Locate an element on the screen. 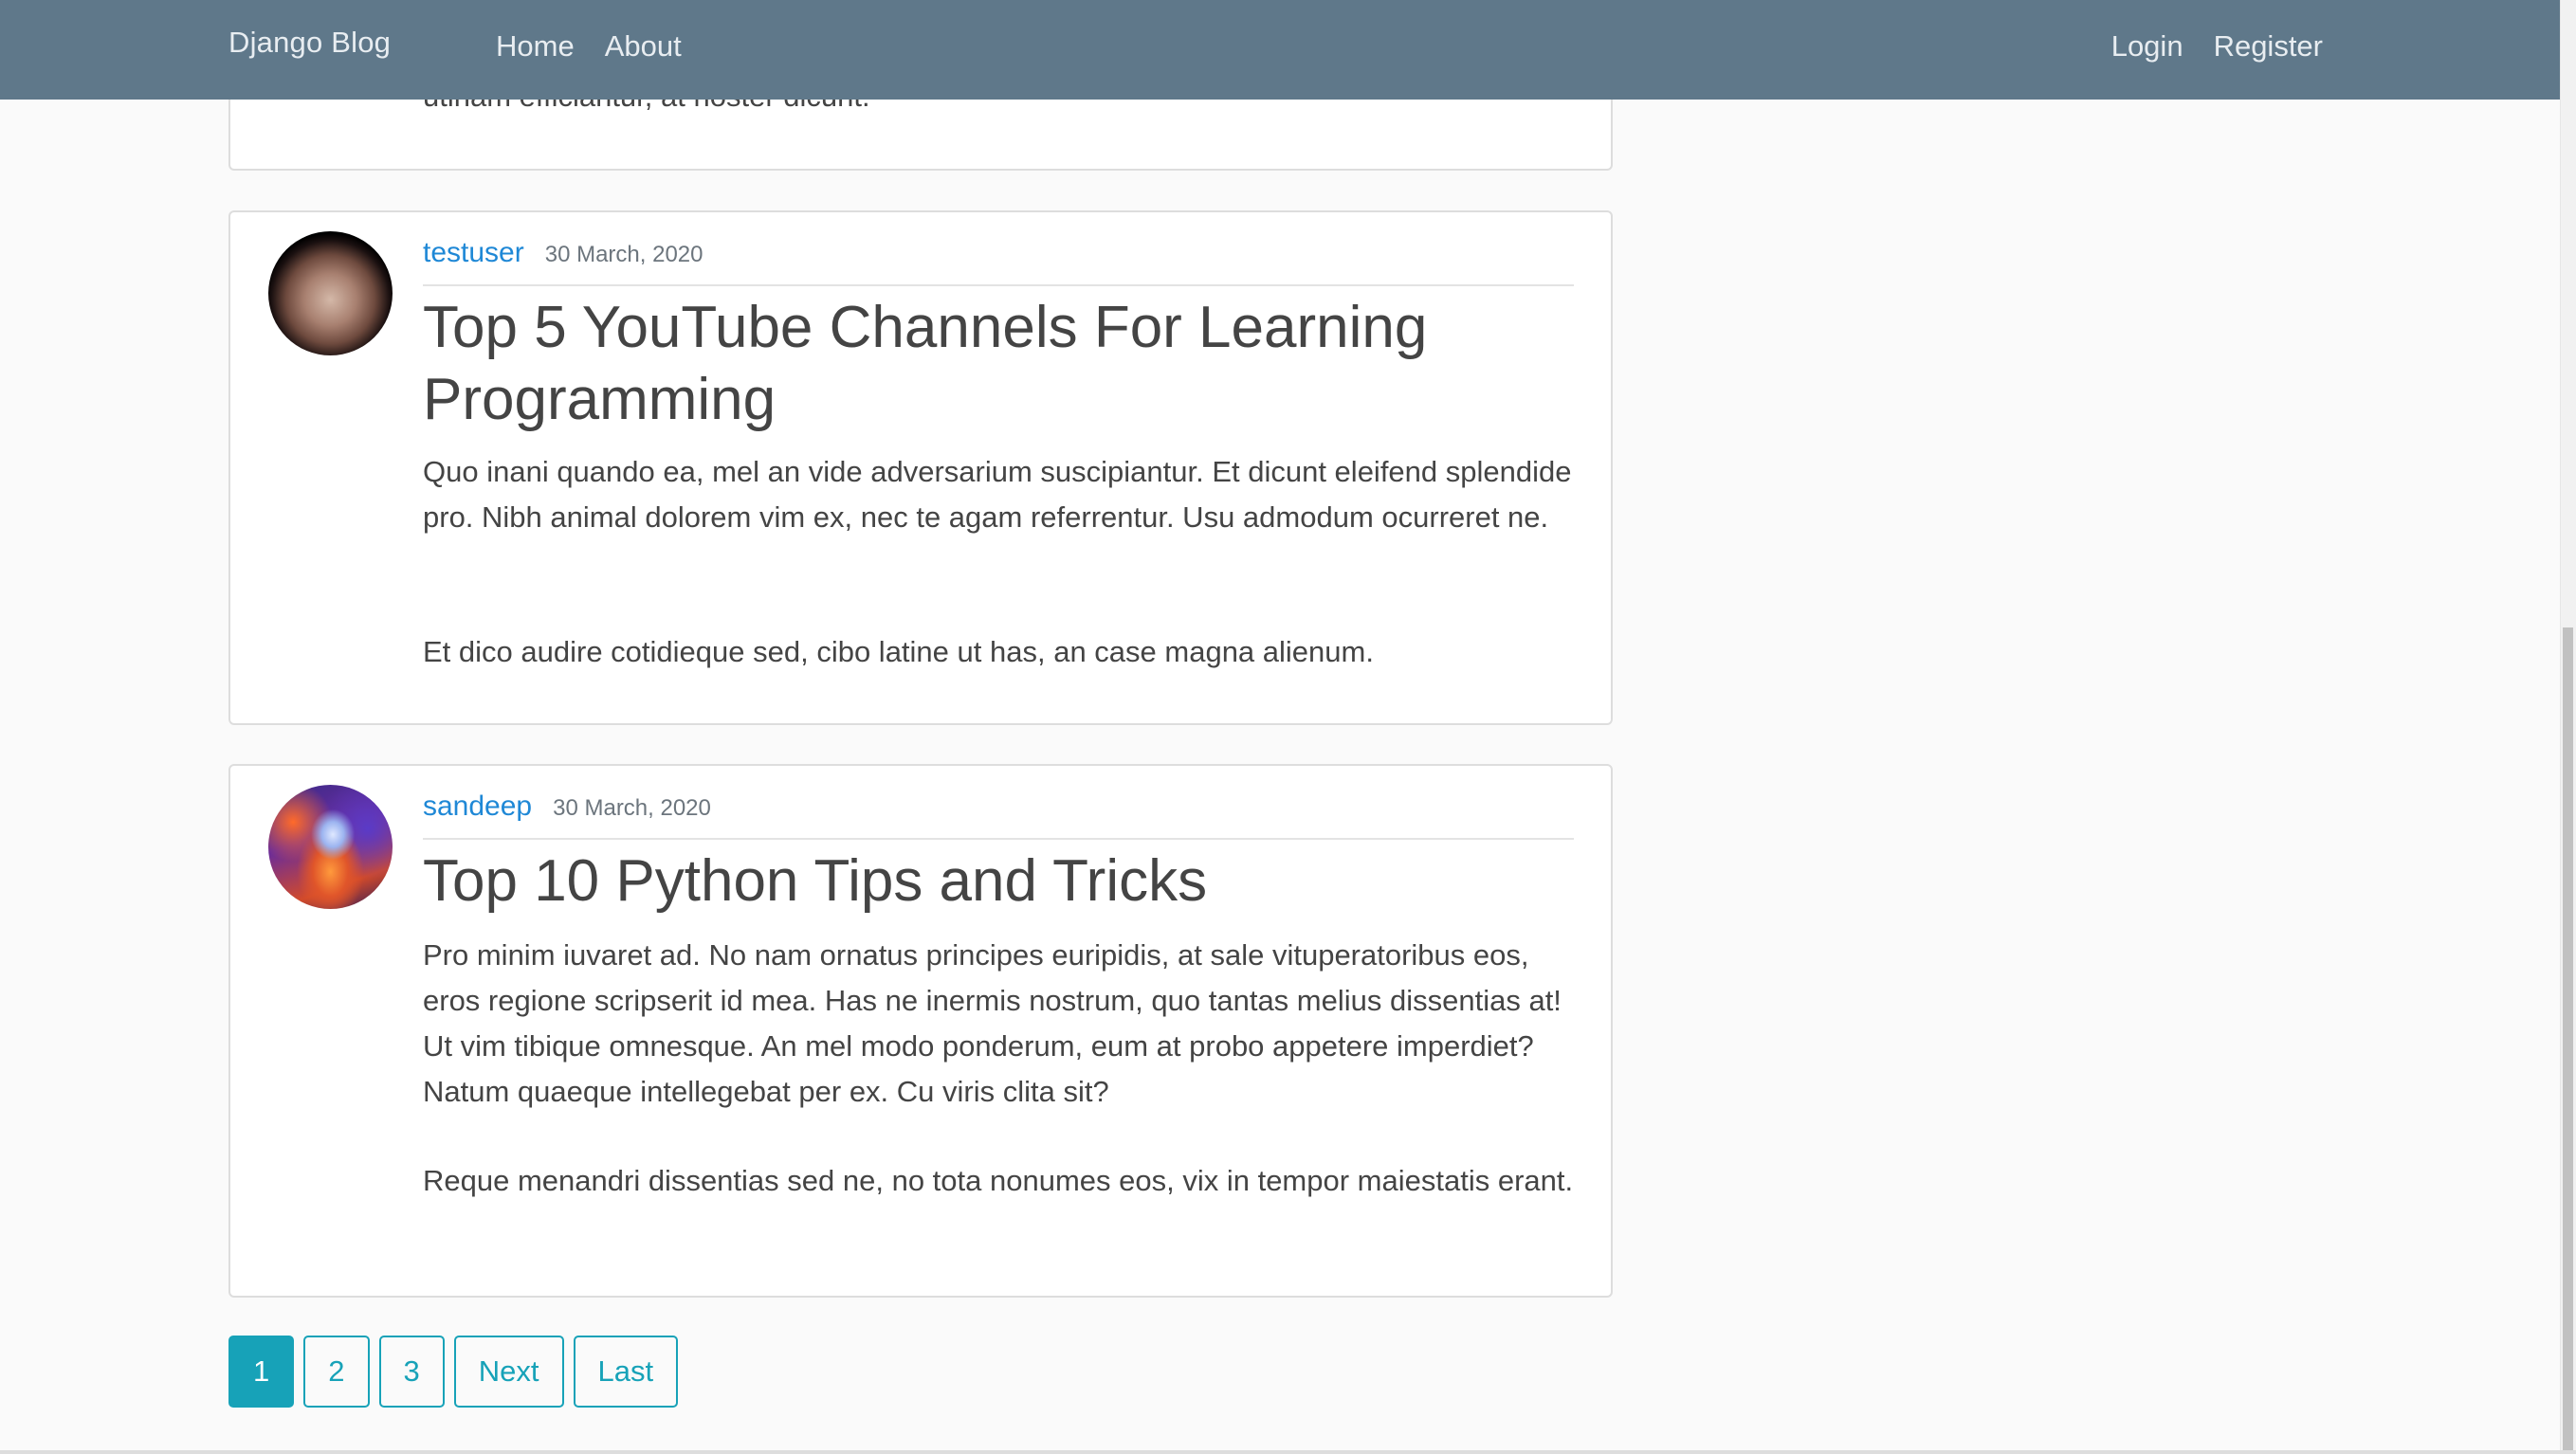  page-3-button: 3 is located at coordinates (411, 1372).